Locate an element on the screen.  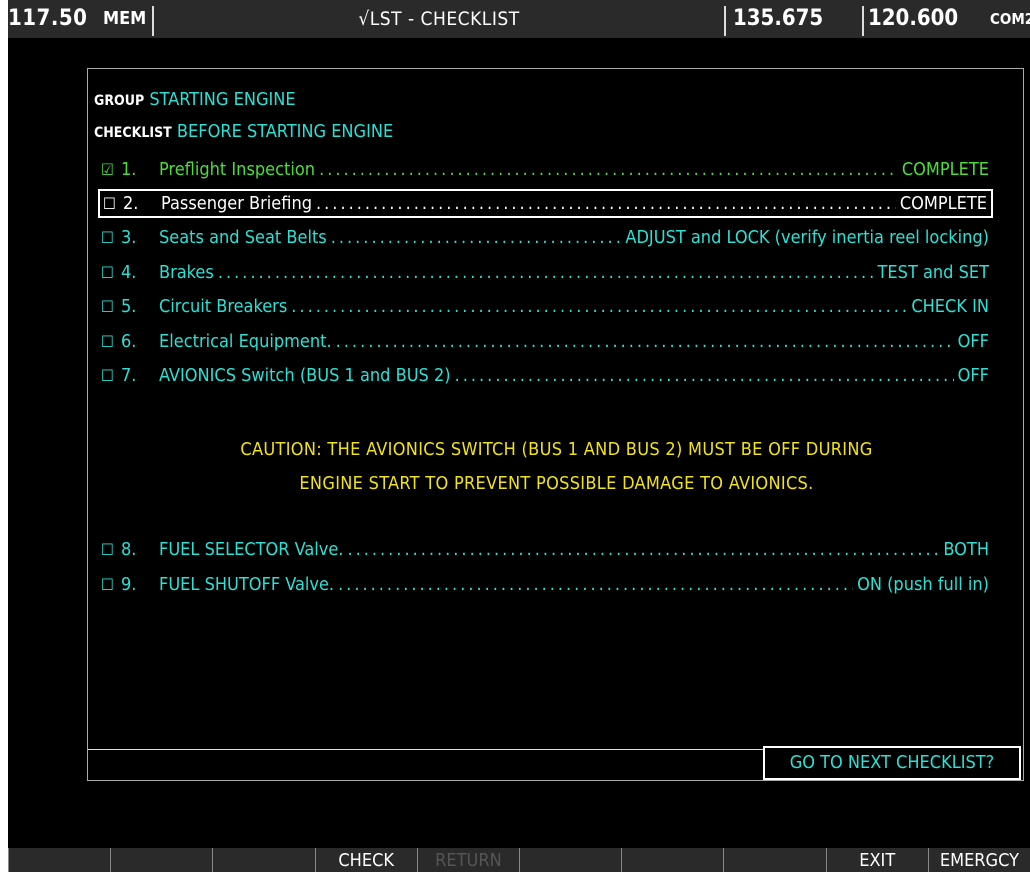
page-title: √LST - CHECKLIST is located at coordinates (439, 19).